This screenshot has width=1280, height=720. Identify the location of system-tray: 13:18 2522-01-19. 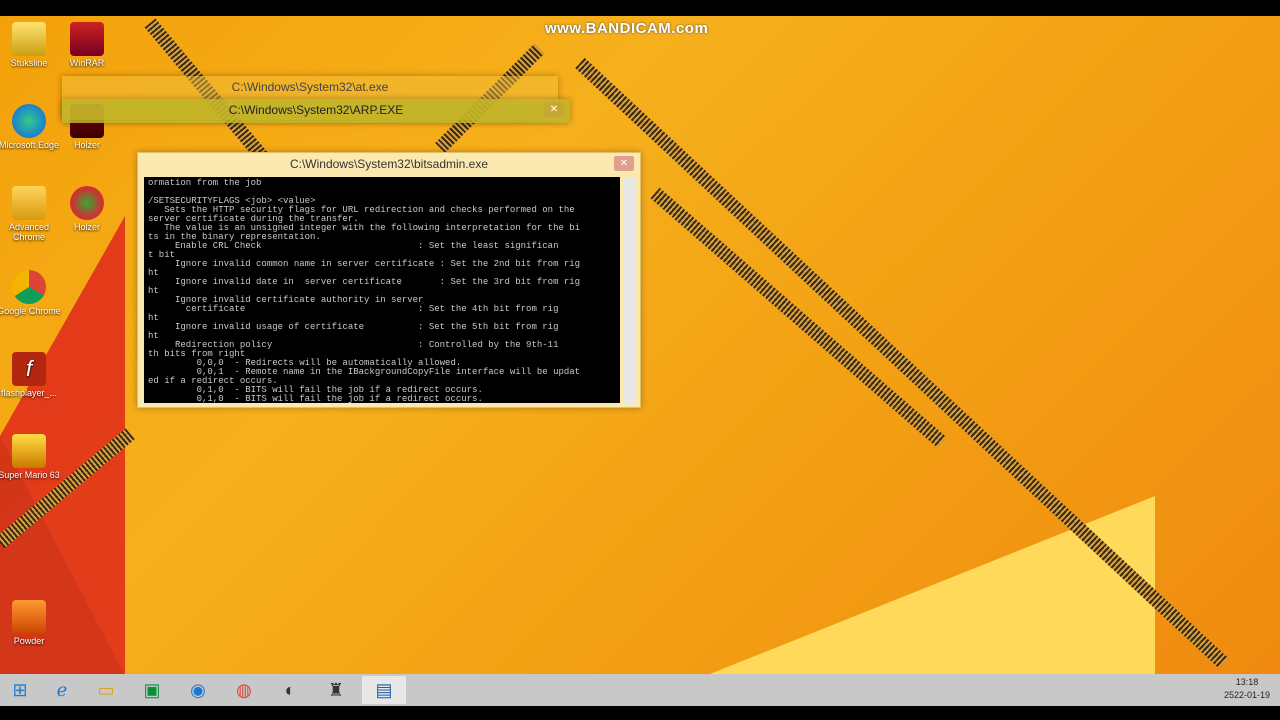
(1247, 689).